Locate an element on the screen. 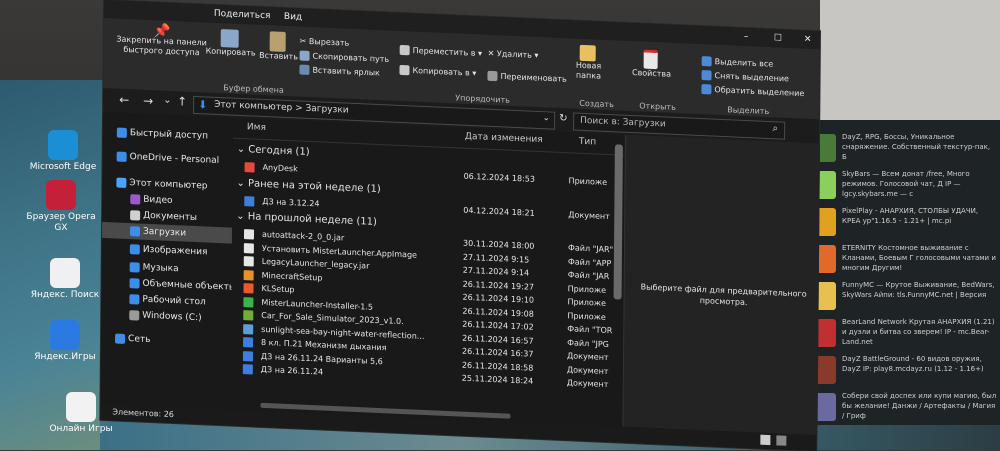 The image size is (1000, 451). file-date: 06.12.2024 18:53 is located at coordinates (499, 177).